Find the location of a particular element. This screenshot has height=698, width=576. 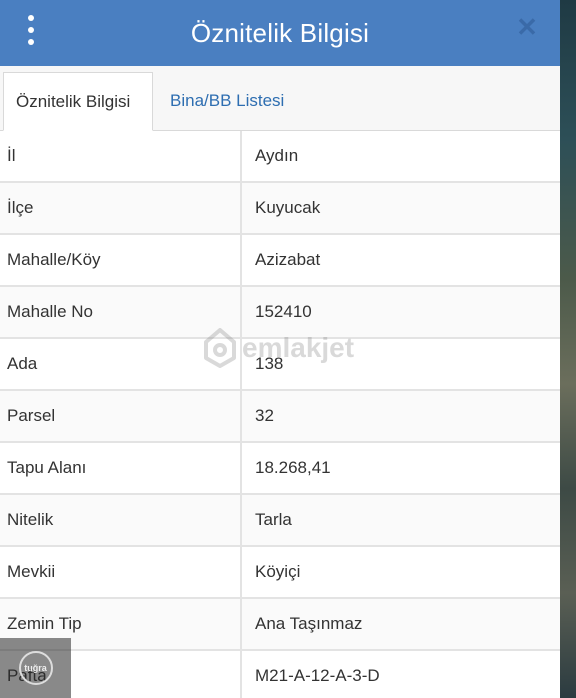

row-label: Tapu Alanı is located at coordinates (121, 468).